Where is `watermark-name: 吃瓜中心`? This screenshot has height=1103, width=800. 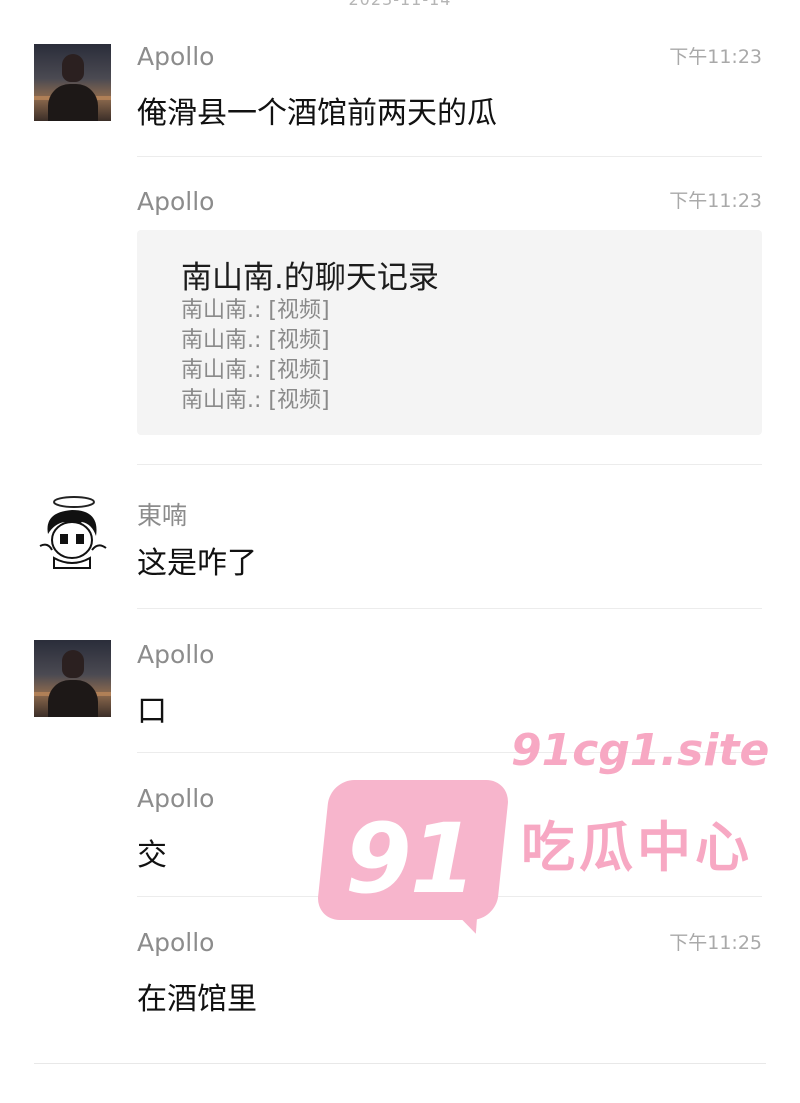
watermark-name: 吃瓜中心 is located at coordinates (637, 847).